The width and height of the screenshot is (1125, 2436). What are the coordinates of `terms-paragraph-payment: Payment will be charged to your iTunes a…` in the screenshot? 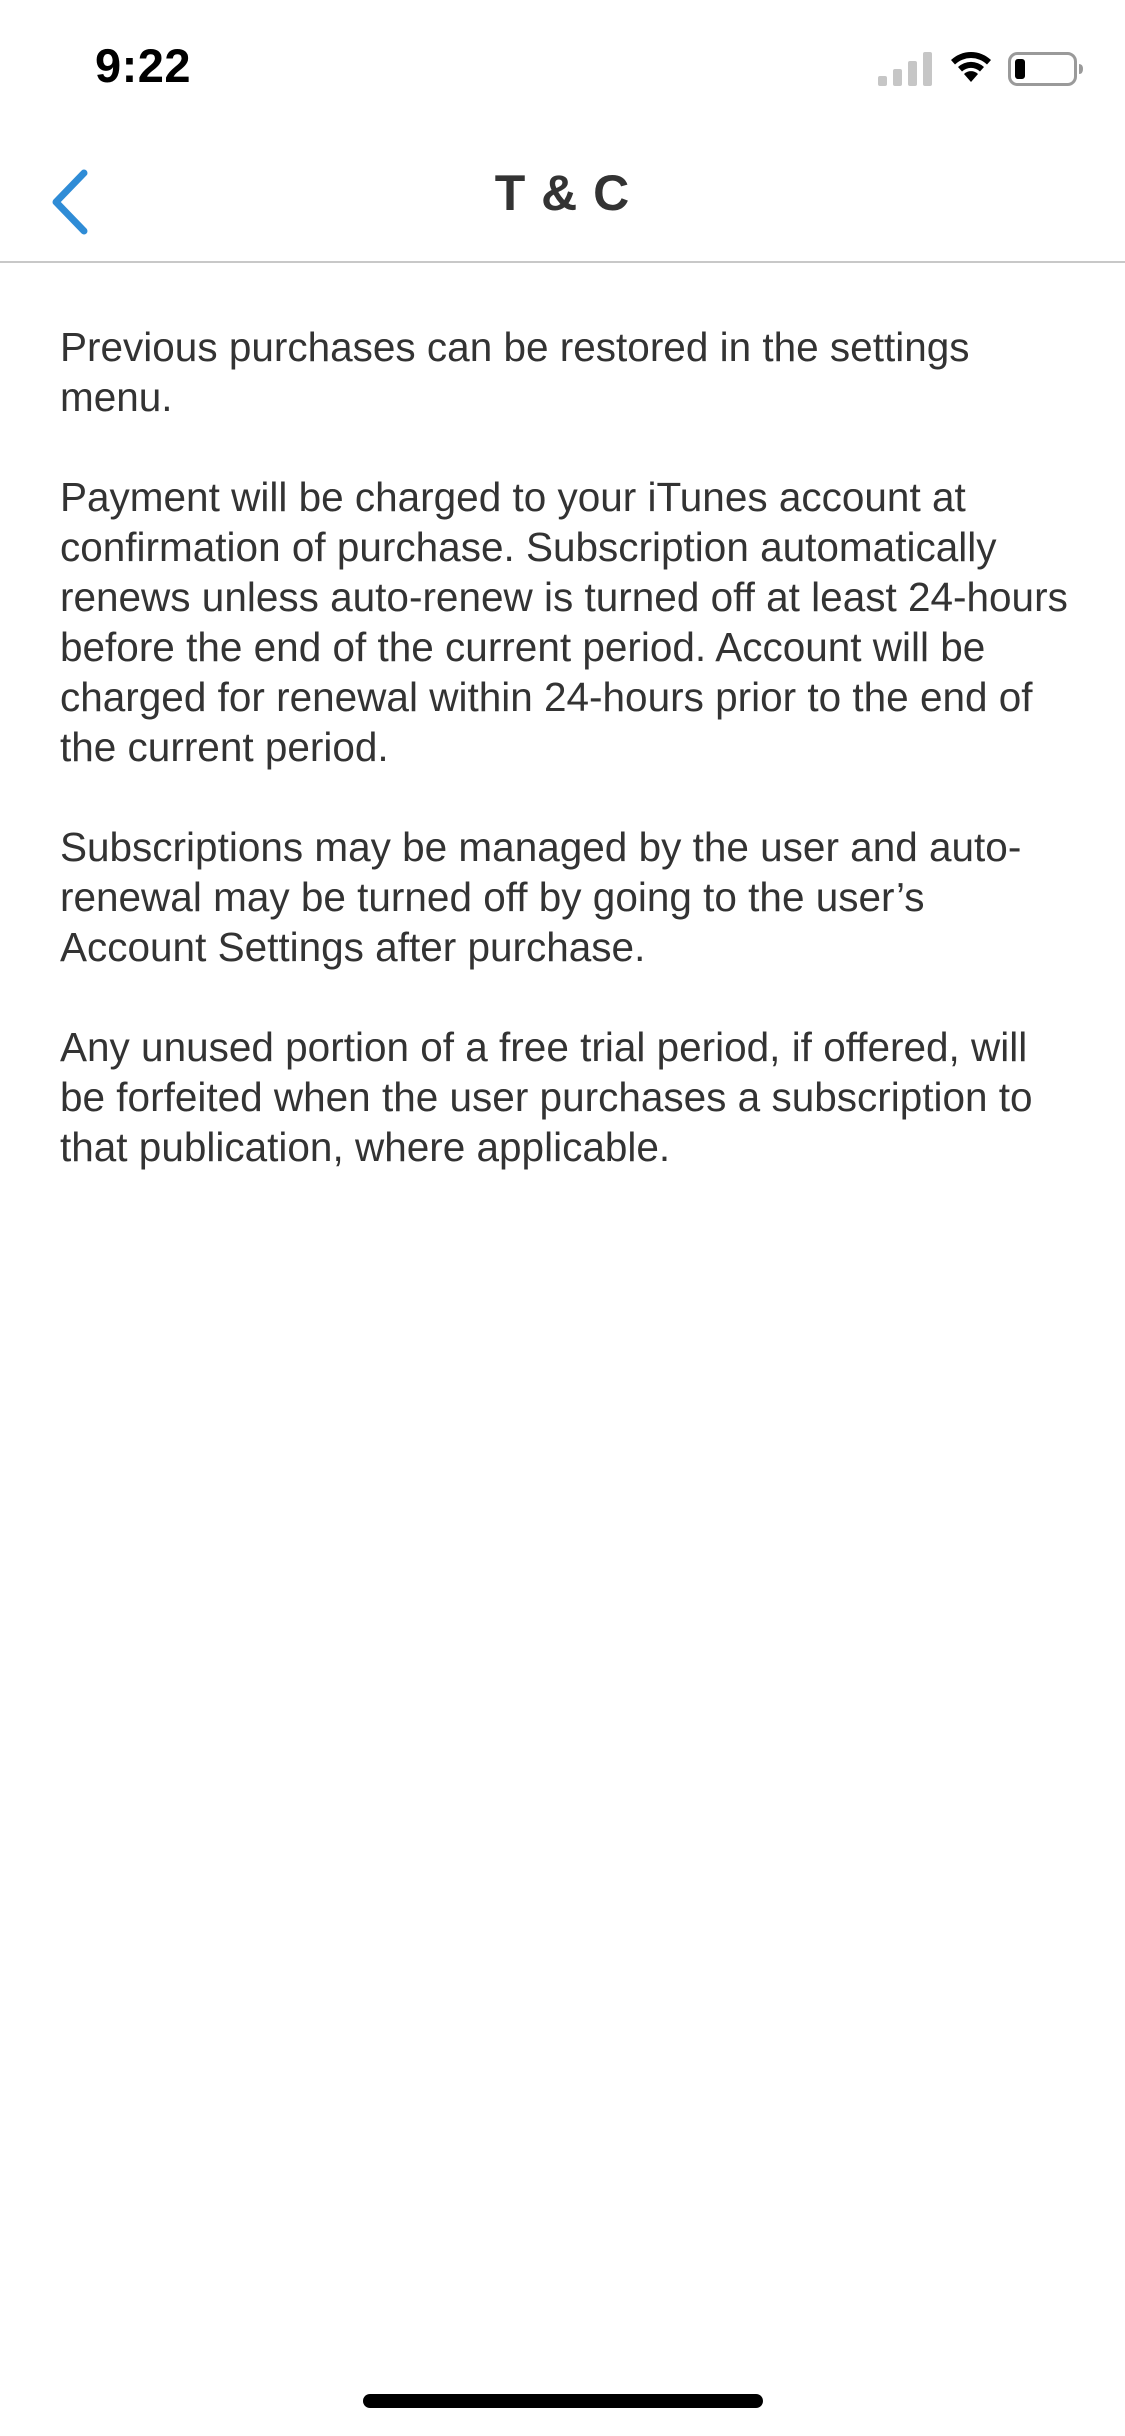 It's located at (564, 622).